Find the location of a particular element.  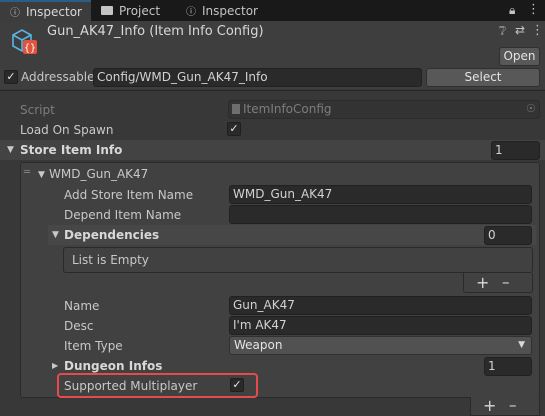

store-item-info-label: Store Item Info is located at coordinates (71, 150).